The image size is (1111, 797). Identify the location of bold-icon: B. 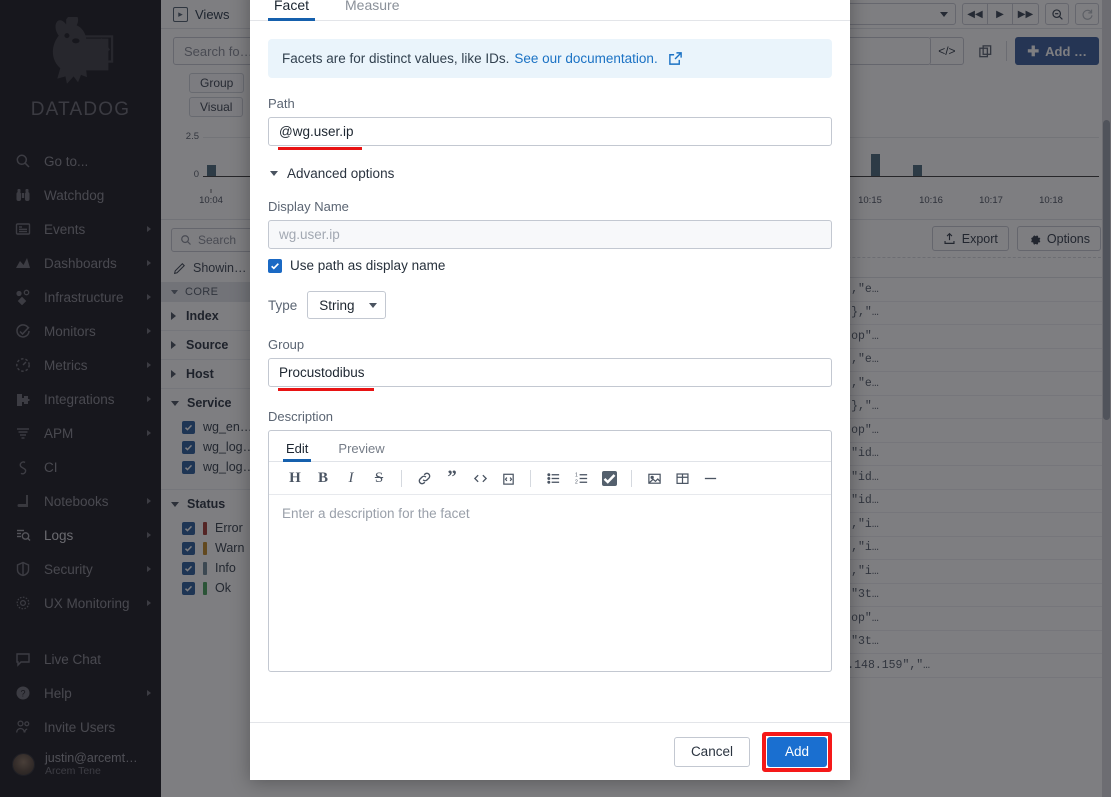
(323, 478).